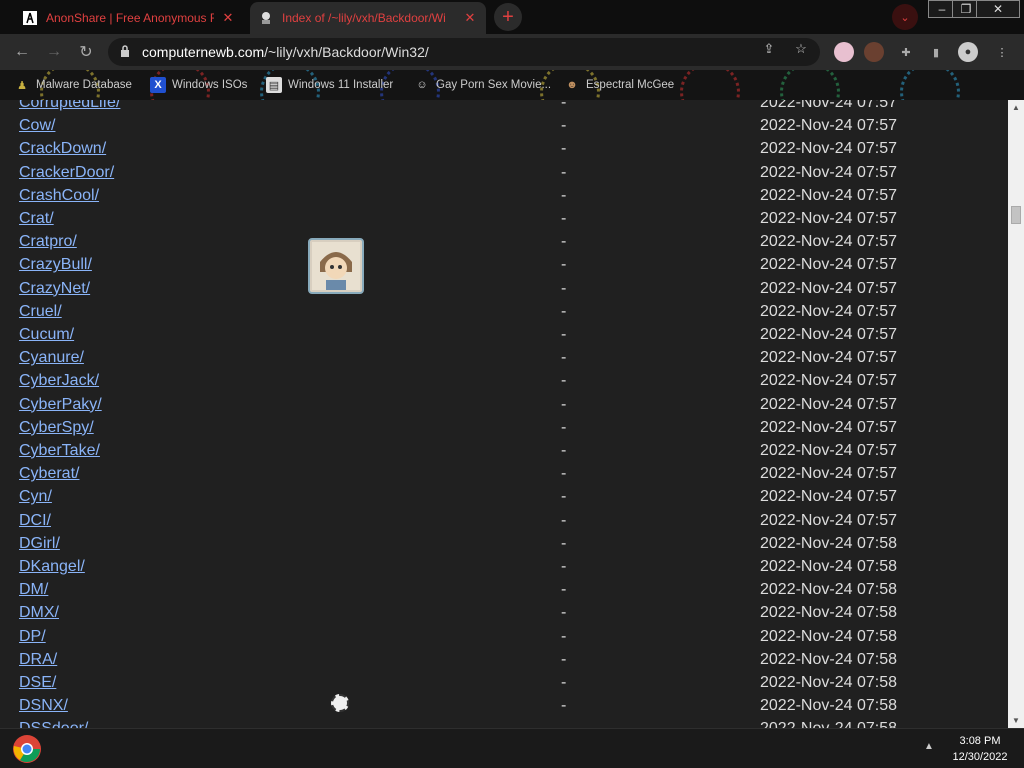 The height and width of the screenshot is (768, 1024). What do you see at coordinates (619, 85) in the screenshot?
I see `bookmark-espectral-mcgee: ☻ Espectral McGee` at bounding box center [619, 85].